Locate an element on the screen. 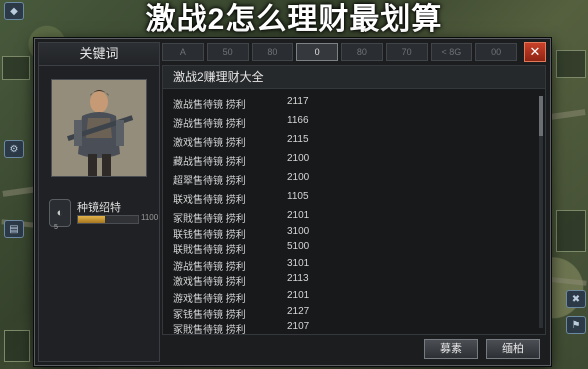  tab-bar: A 50 80 0 80 70 < 8G 00 is located at coordinates (339, 52).